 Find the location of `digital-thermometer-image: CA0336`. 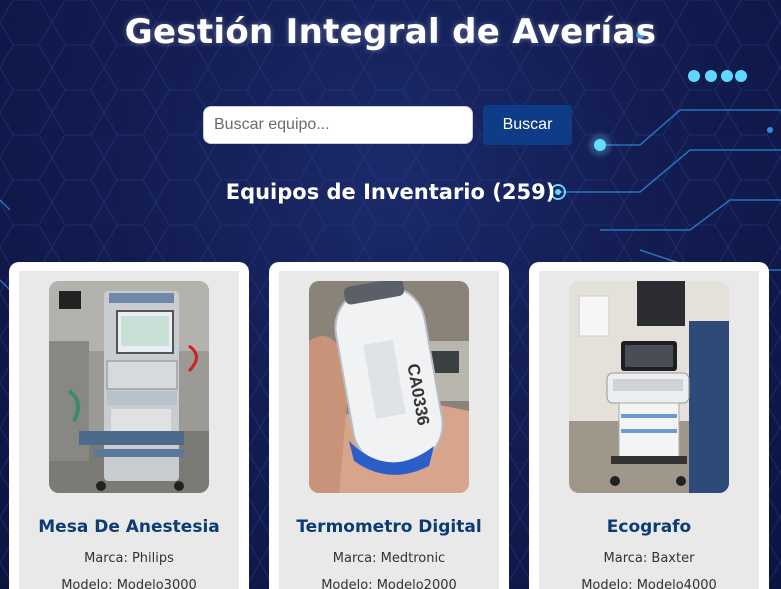

digital-thermometer-image: CA0336 is located at coordinates (389, 387).